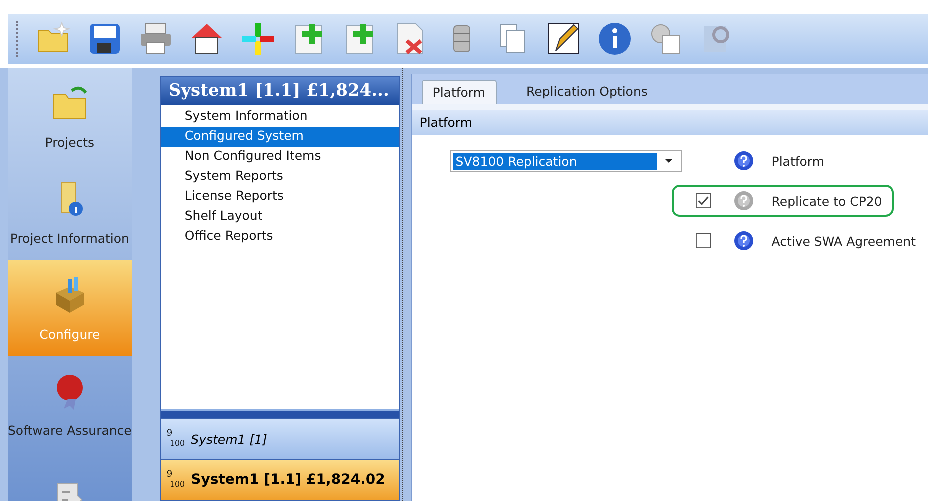 This screenshot has height=501, width=928. I want to click on tab: Platform, so click(459, 92).